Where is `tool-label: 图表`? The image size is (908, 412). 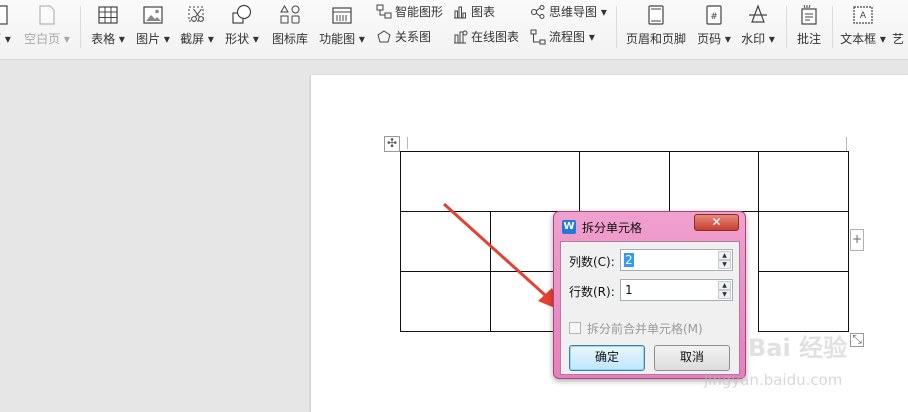 tool-label: 图表 is located at coordinates (483, 12).